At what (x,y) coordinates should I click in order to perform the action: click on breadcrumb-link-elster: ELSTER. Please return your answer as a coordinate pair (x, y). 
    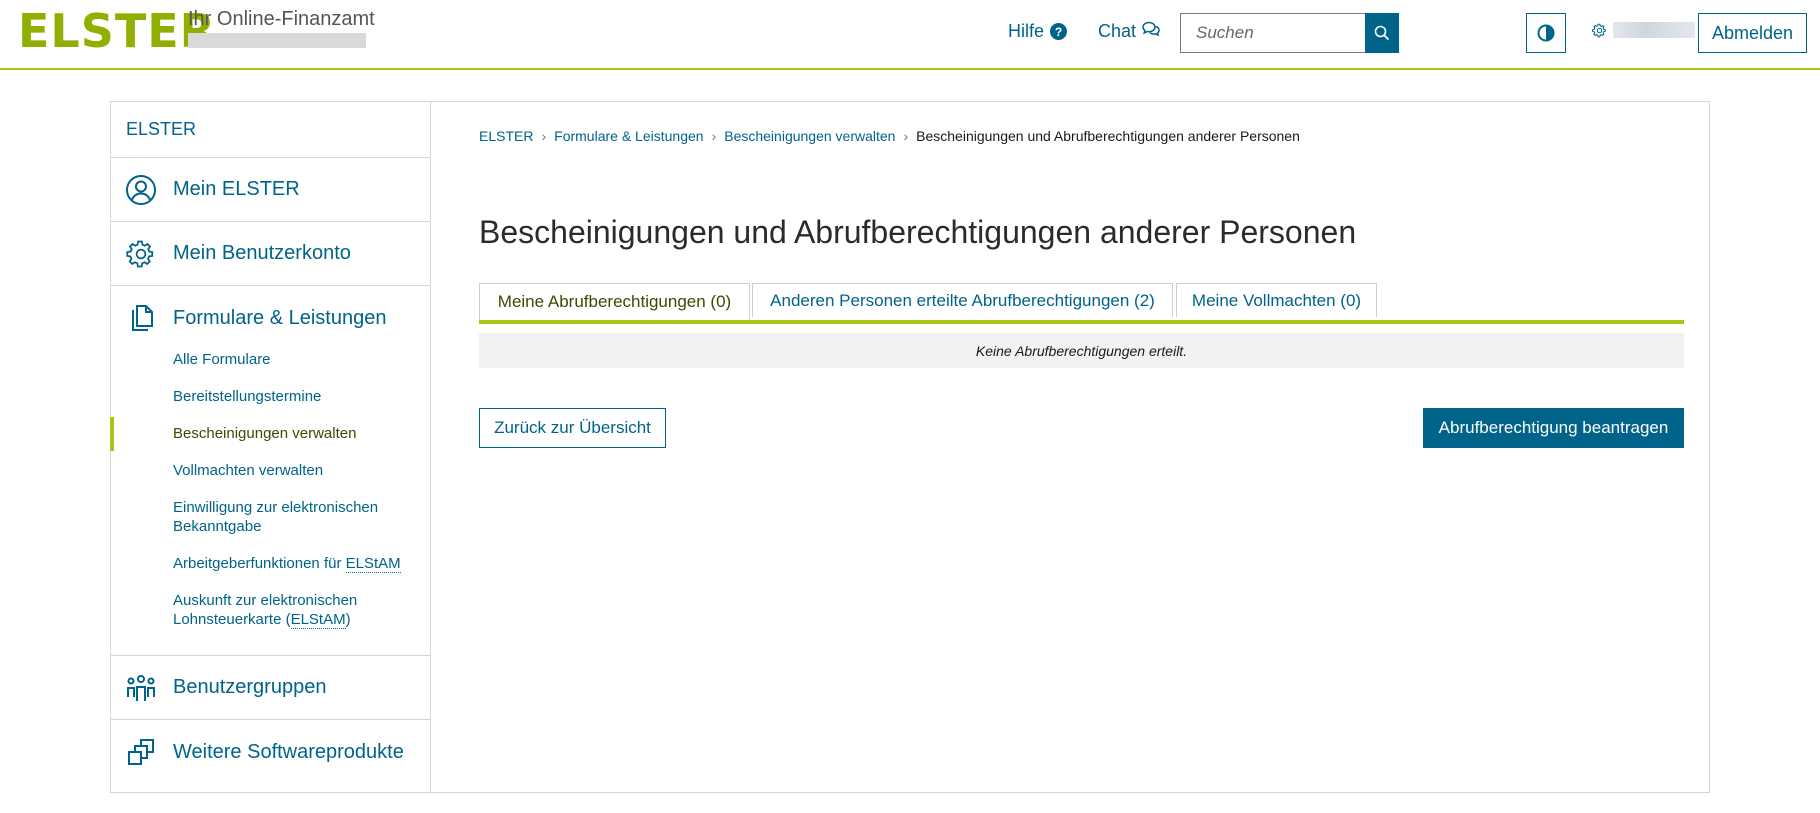
    Looking at the image, I should click on (506, 136).